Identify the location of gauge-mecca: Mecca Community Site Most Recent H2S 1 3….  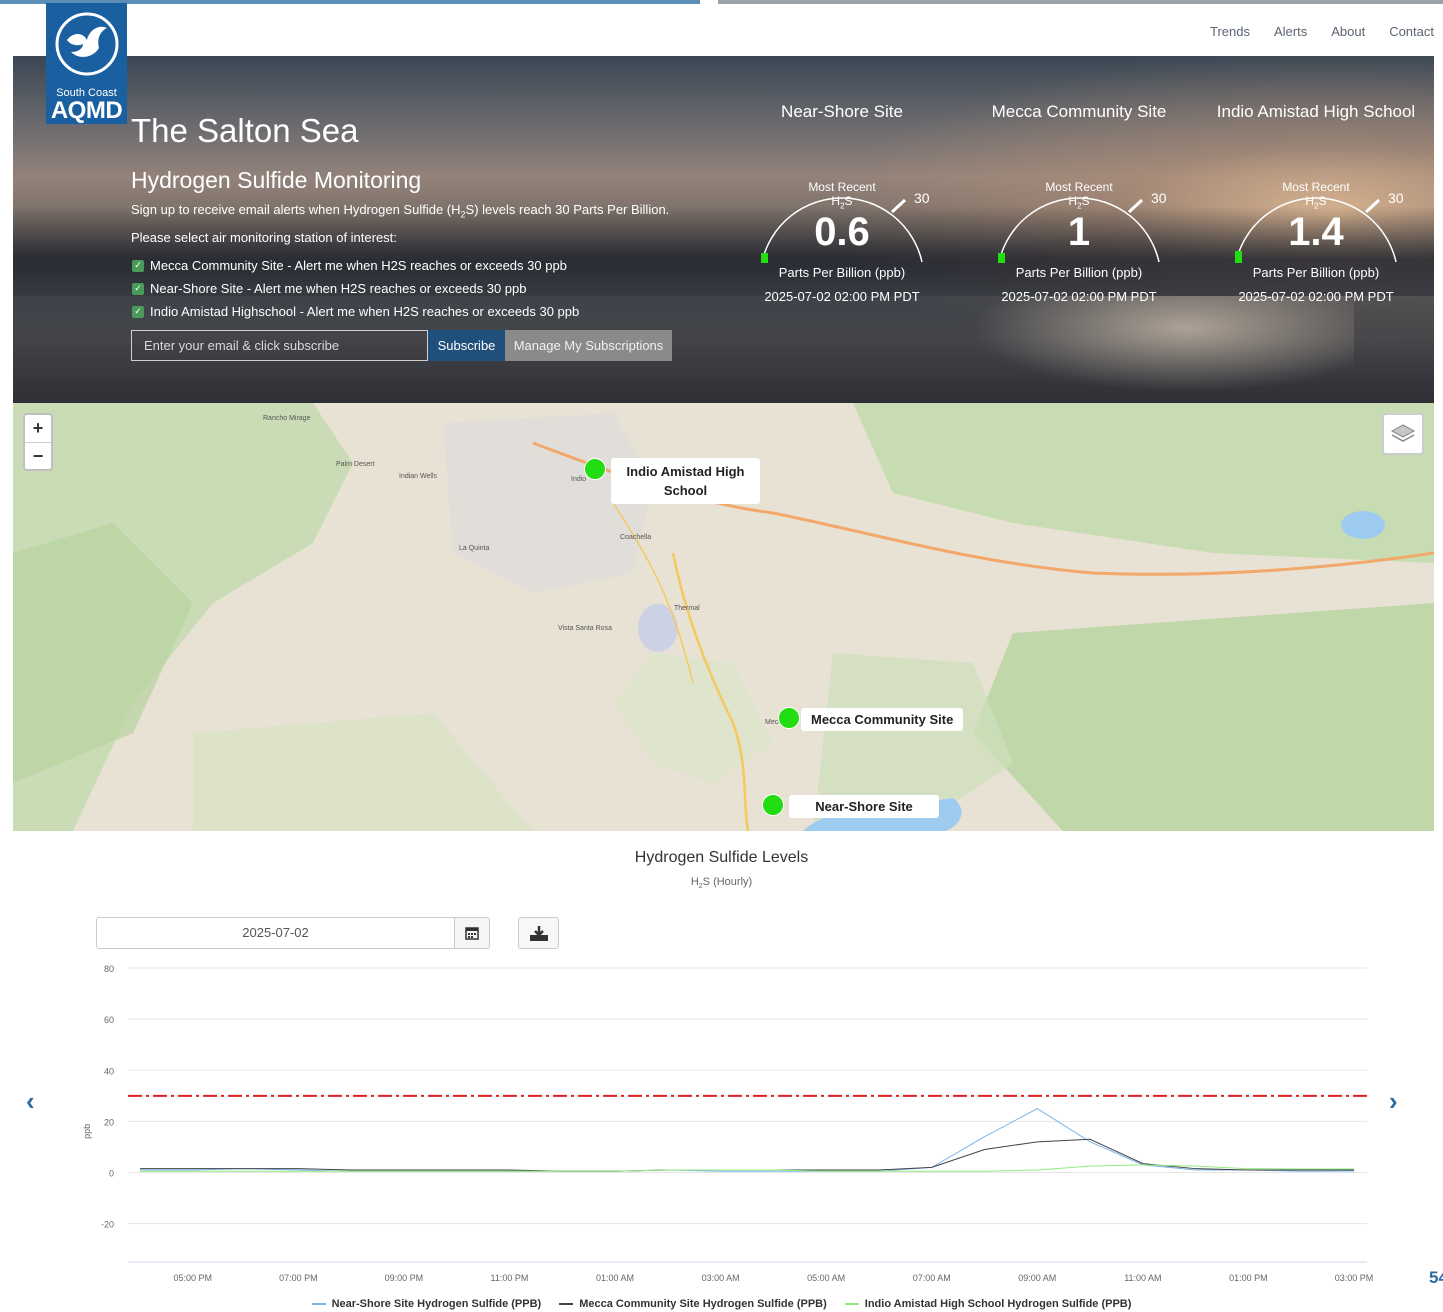
(1079, 203).